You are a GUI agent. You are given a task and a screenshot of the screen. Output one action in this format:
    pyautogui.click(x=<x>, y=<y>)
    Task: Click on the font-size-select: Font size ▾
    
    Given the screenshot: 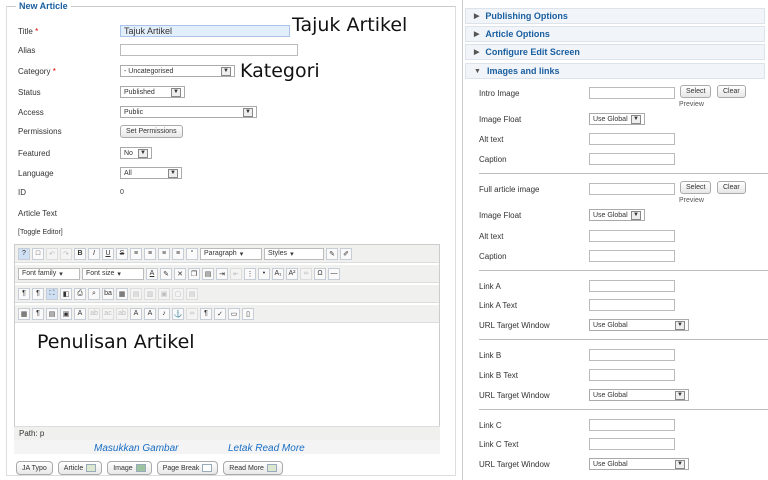 What is the action you would take?
    pyautogui.click(x=113, y=273)
    